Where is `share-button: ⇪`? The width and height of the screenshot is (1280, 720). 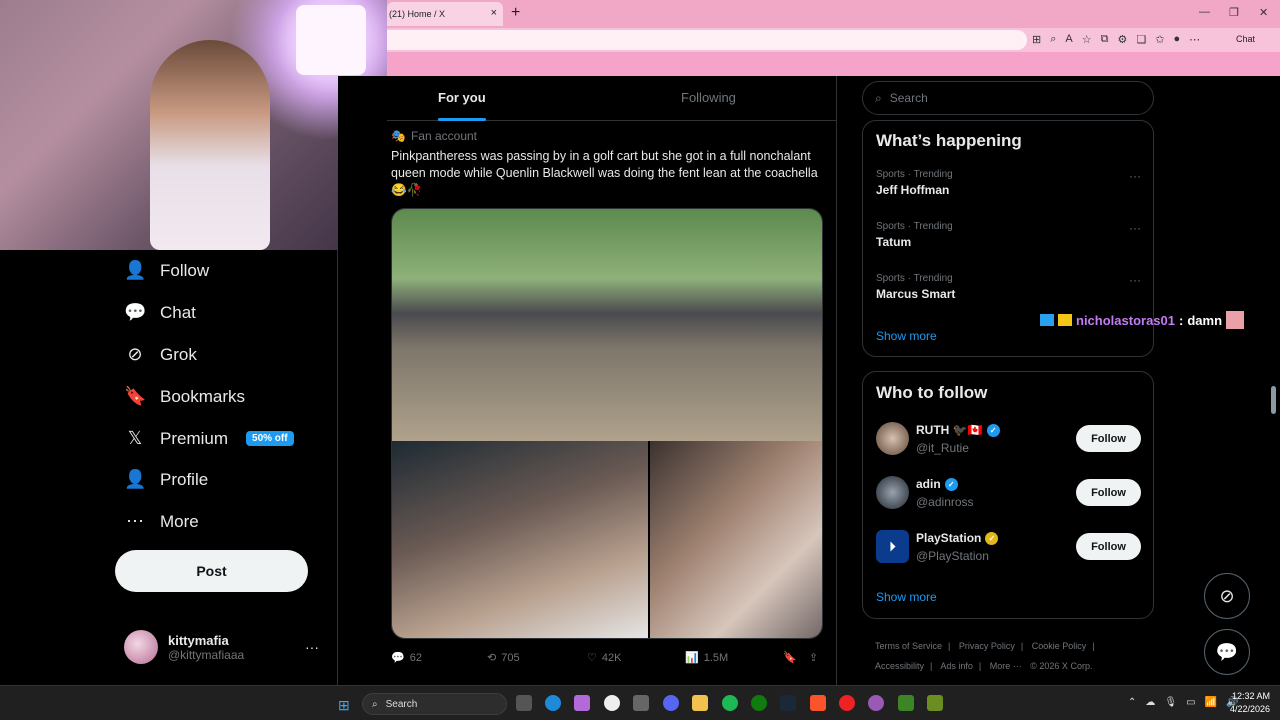 share-button: ⇪ is located at coordinates (813, 657).